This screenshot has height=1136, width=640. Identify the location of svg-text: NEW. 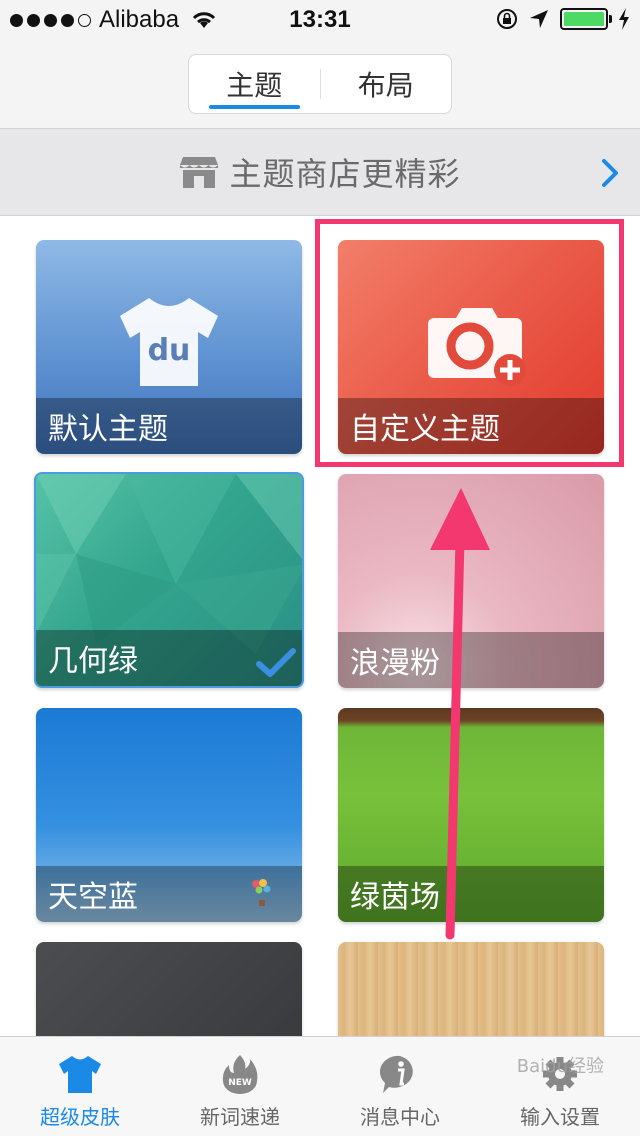
(240, 1083).